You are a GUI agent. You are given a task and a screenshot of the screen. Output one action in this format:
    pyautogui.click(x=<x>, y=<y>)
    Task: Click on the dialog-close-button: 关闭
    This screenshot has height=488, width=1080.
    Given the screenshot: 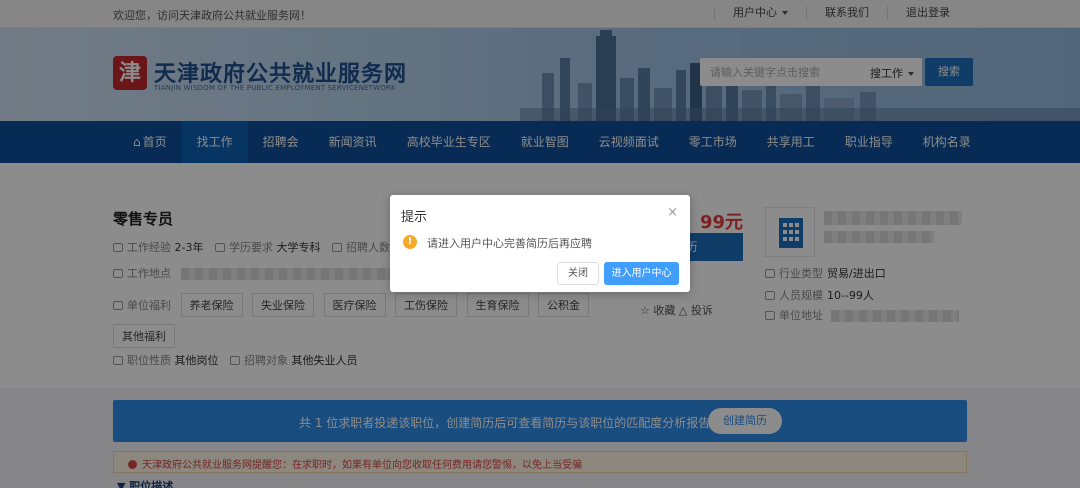 What is the action you would take?
    pyautogui.click(x=578, y=273)
    